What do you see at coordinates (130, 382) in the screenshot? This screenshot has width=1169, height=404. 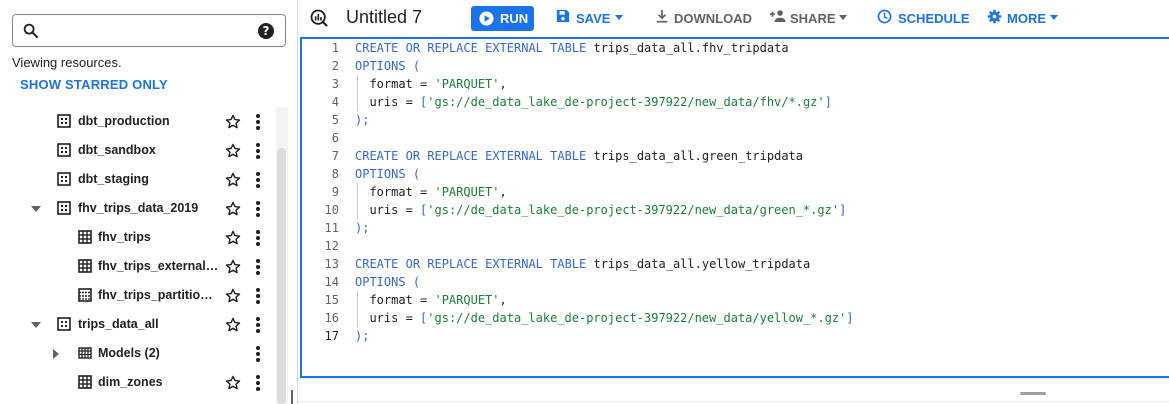 I see `tree-item-label: dim_zones` at bounding box center [130, 382].